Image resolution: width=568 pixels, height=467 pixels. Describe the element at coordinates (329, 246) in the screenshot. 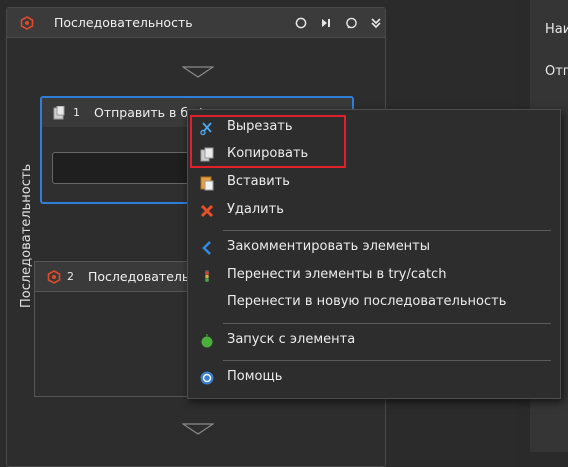

I see `menu-item-label: Закомментировать элементы` at that location.